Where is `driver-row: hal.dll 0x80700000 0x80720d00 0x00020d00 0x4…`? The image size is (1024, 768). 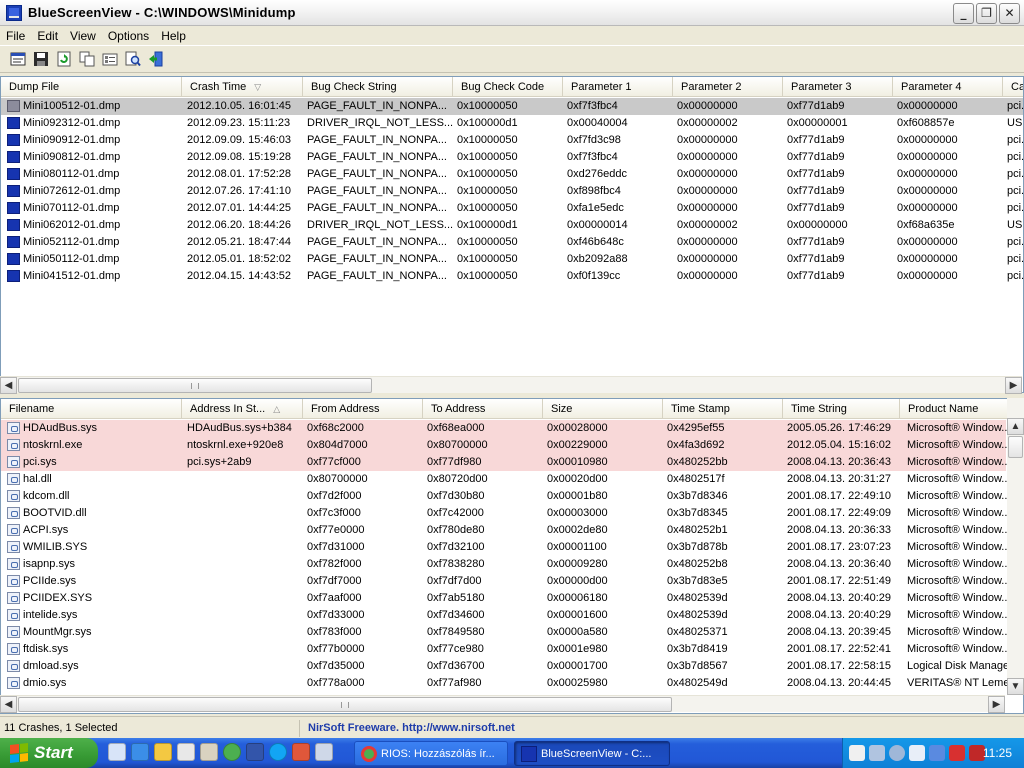 driver-row: hal.dll 0x80700000 0x80720d00 0x00020d00 0x4… is located at coordinates (504, 479).